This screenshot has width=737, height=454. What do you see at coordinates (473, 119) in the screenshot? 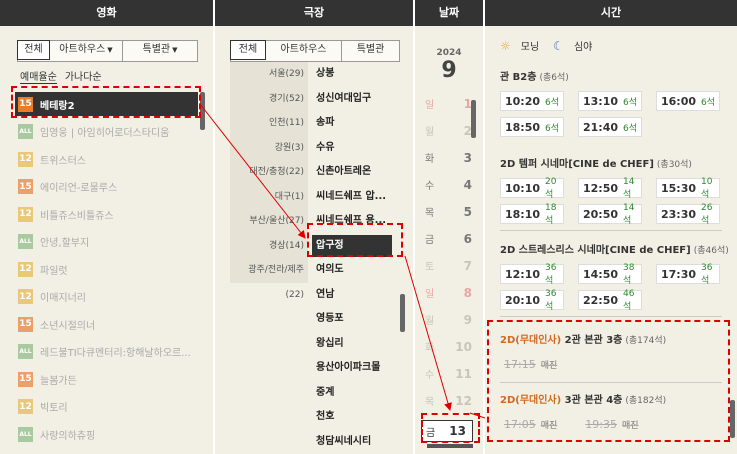
I see `date-scrollbar` at bounding box center [473, 119].